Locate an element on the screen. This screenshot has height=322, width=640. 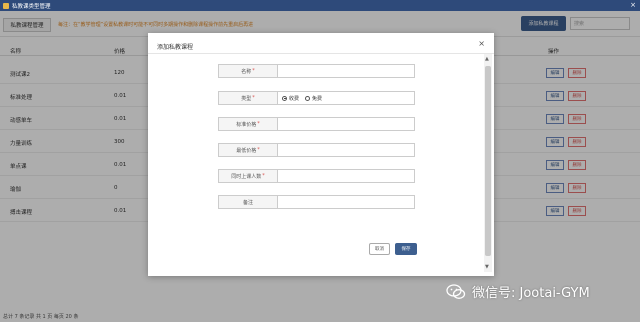
scroll-up-icon: ▲ is located at coordinates (487, 59).